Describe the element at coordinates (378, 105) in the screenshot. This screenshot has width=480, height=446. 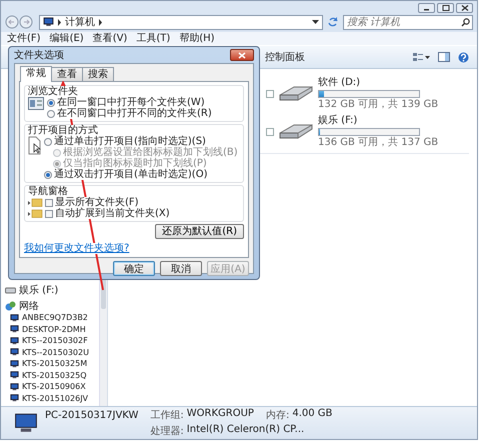
I see `drive-space: 132 GB 可用，共 139 GB` at that location.